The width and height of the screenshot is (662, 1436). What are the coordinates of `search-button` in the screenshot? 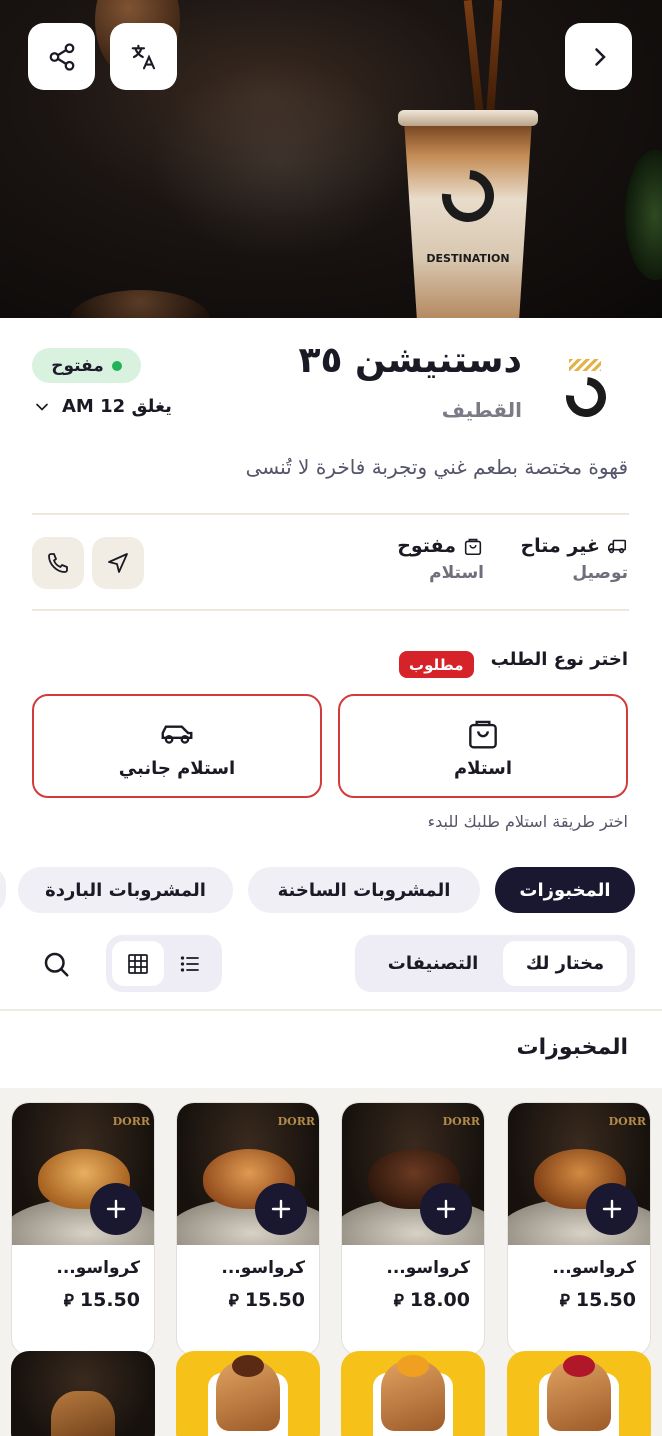 It's located at (56, 964).